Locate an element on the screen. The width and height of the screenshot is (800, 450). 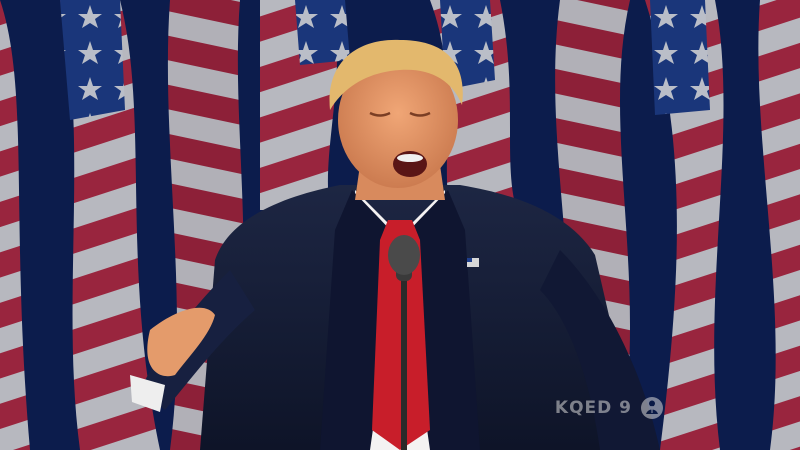
broadcaster-watermark: KQED 9 is located at coordinates (609, 408).